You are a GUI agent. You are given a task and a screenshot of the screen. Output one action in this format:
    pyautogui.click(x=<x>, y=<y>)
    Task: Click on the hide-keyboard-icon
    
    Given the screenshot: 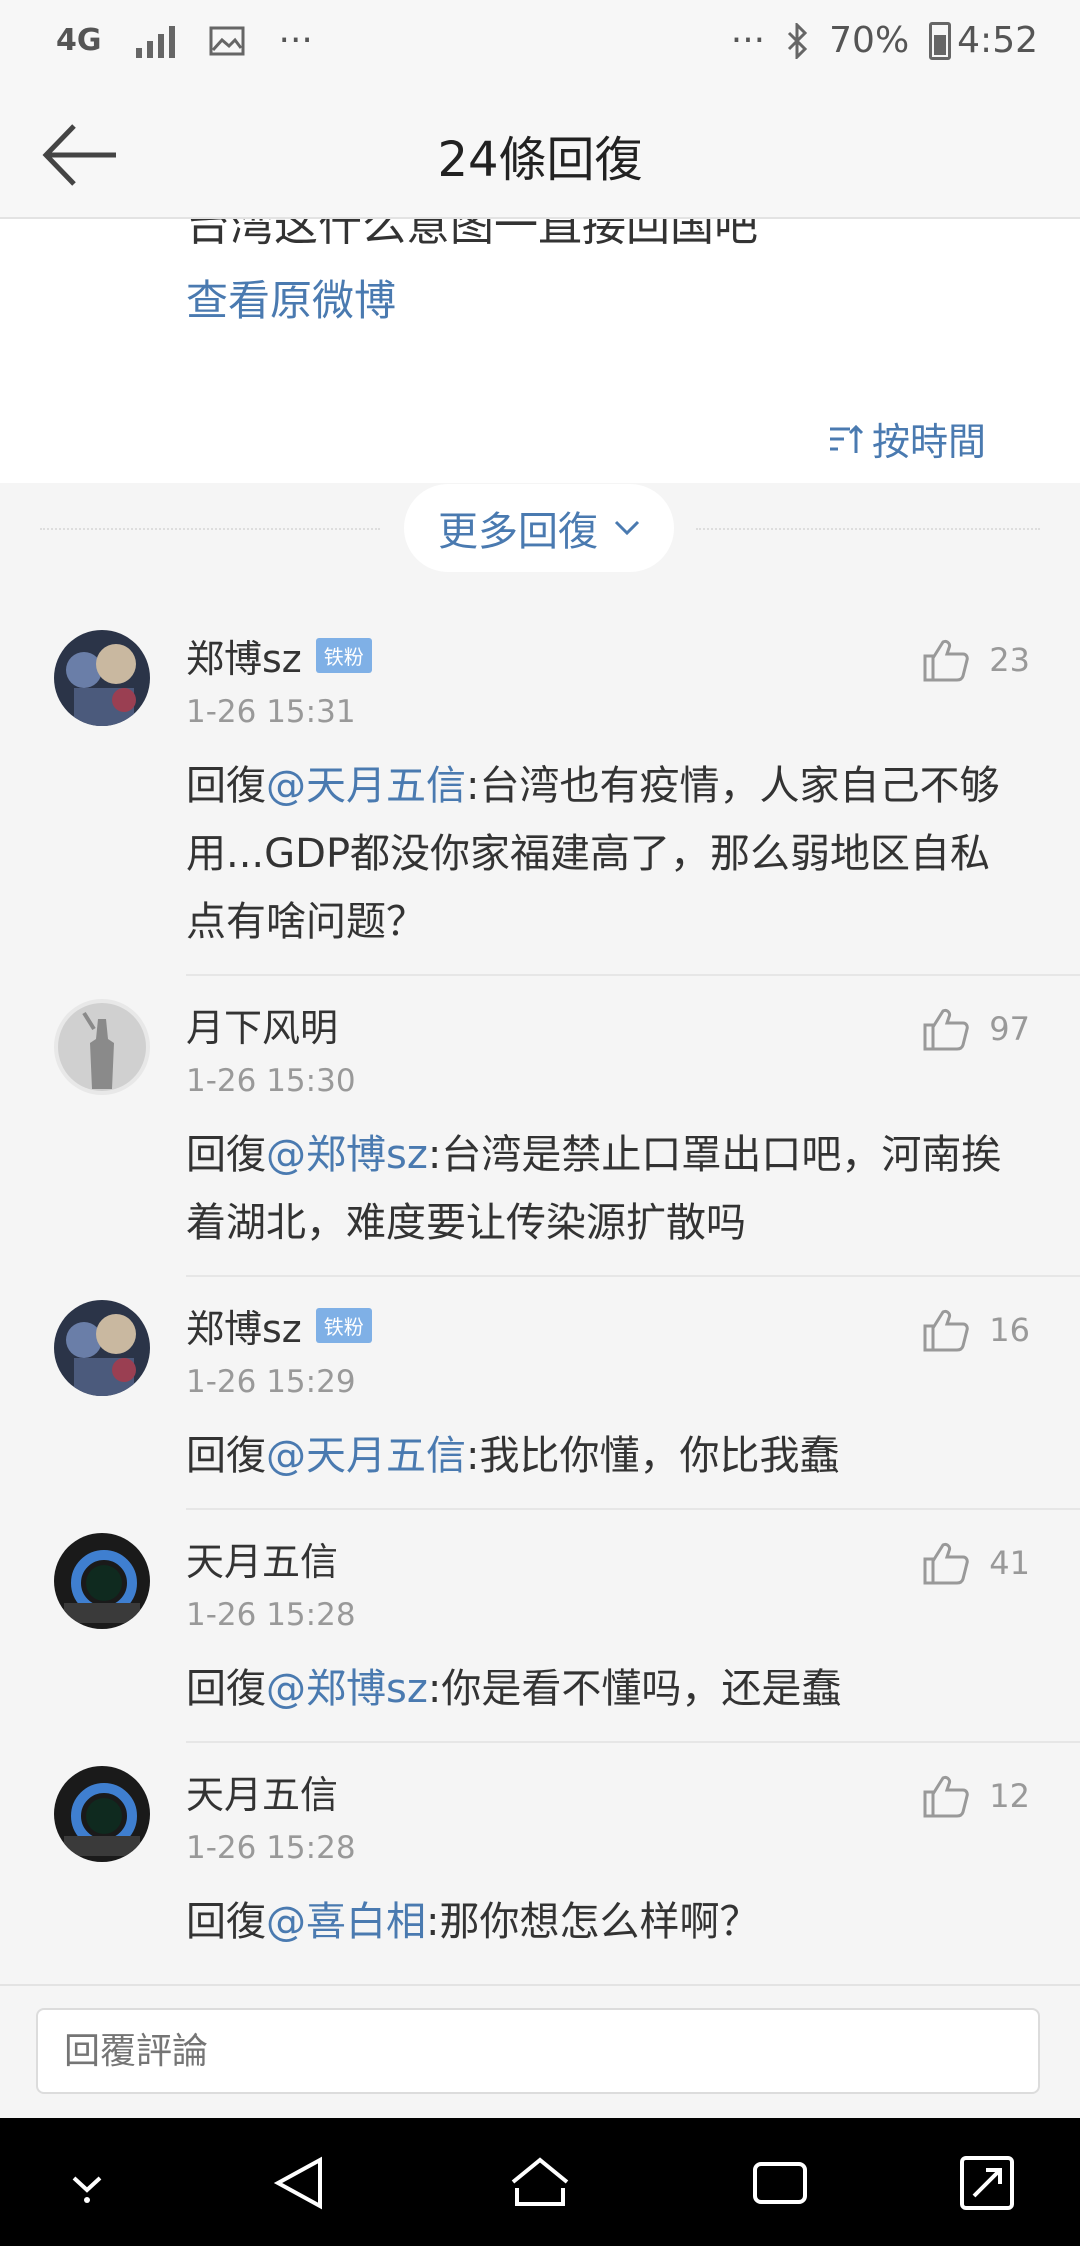 What is the action you would take?
    pyautogui.click(x=87, y=2183)
    